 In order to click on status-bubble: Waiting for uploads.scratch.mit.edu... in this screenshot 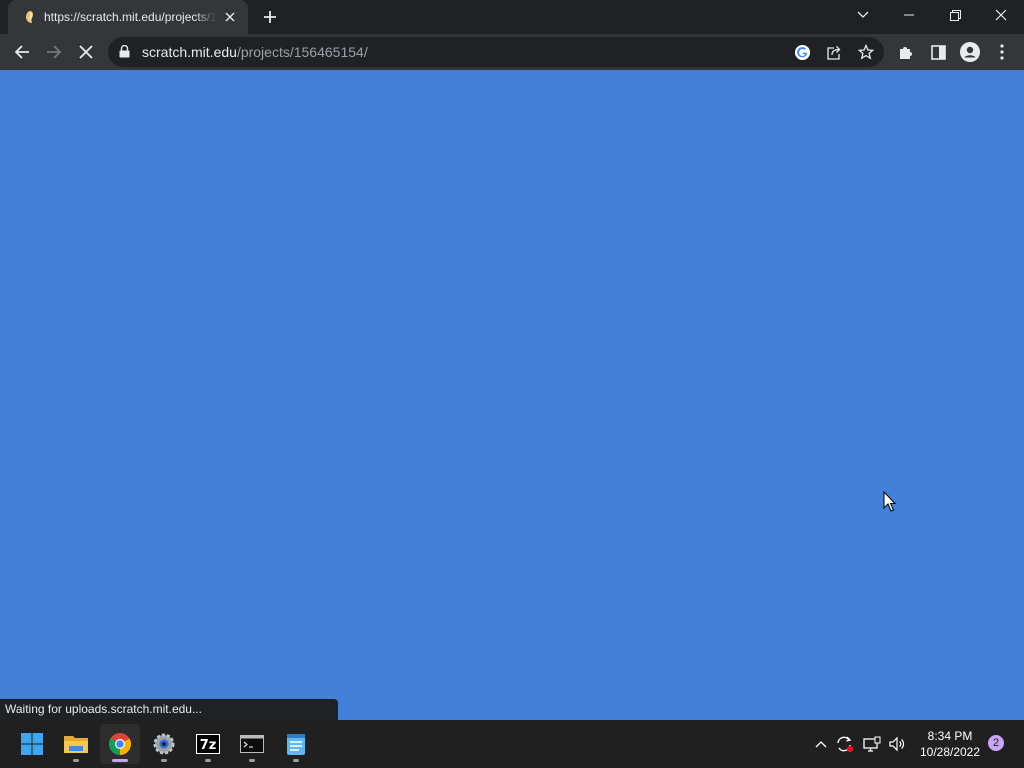, I will do `click(169, 709)`.